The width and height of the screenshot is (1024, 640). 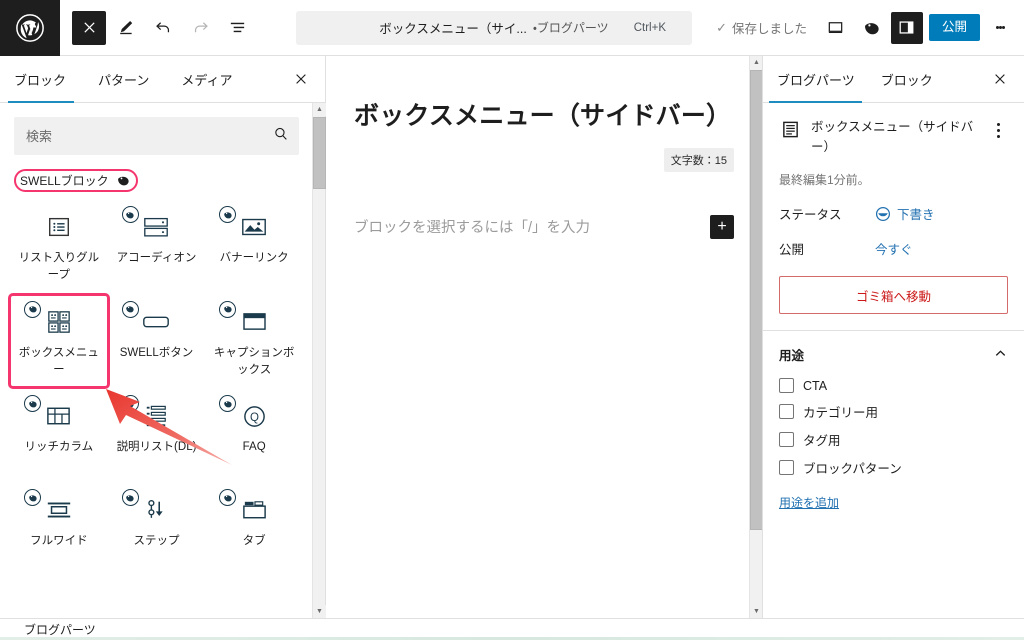 What do you see at coordinates (893, 295) in the screenshot?
I see `move-to-trash-button: ゴミ箱へ移動` at bounding box center [893, 295].